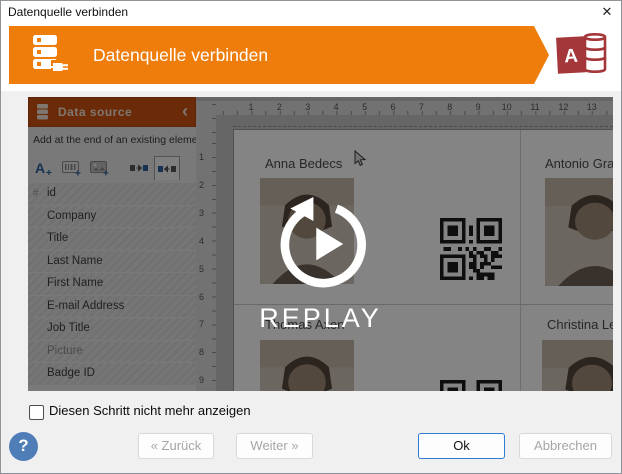 Image resolution: width=622 pixels, height=474 pixels. I want to click on banner-title: Datenquelle verbinden, so click(181, 55).